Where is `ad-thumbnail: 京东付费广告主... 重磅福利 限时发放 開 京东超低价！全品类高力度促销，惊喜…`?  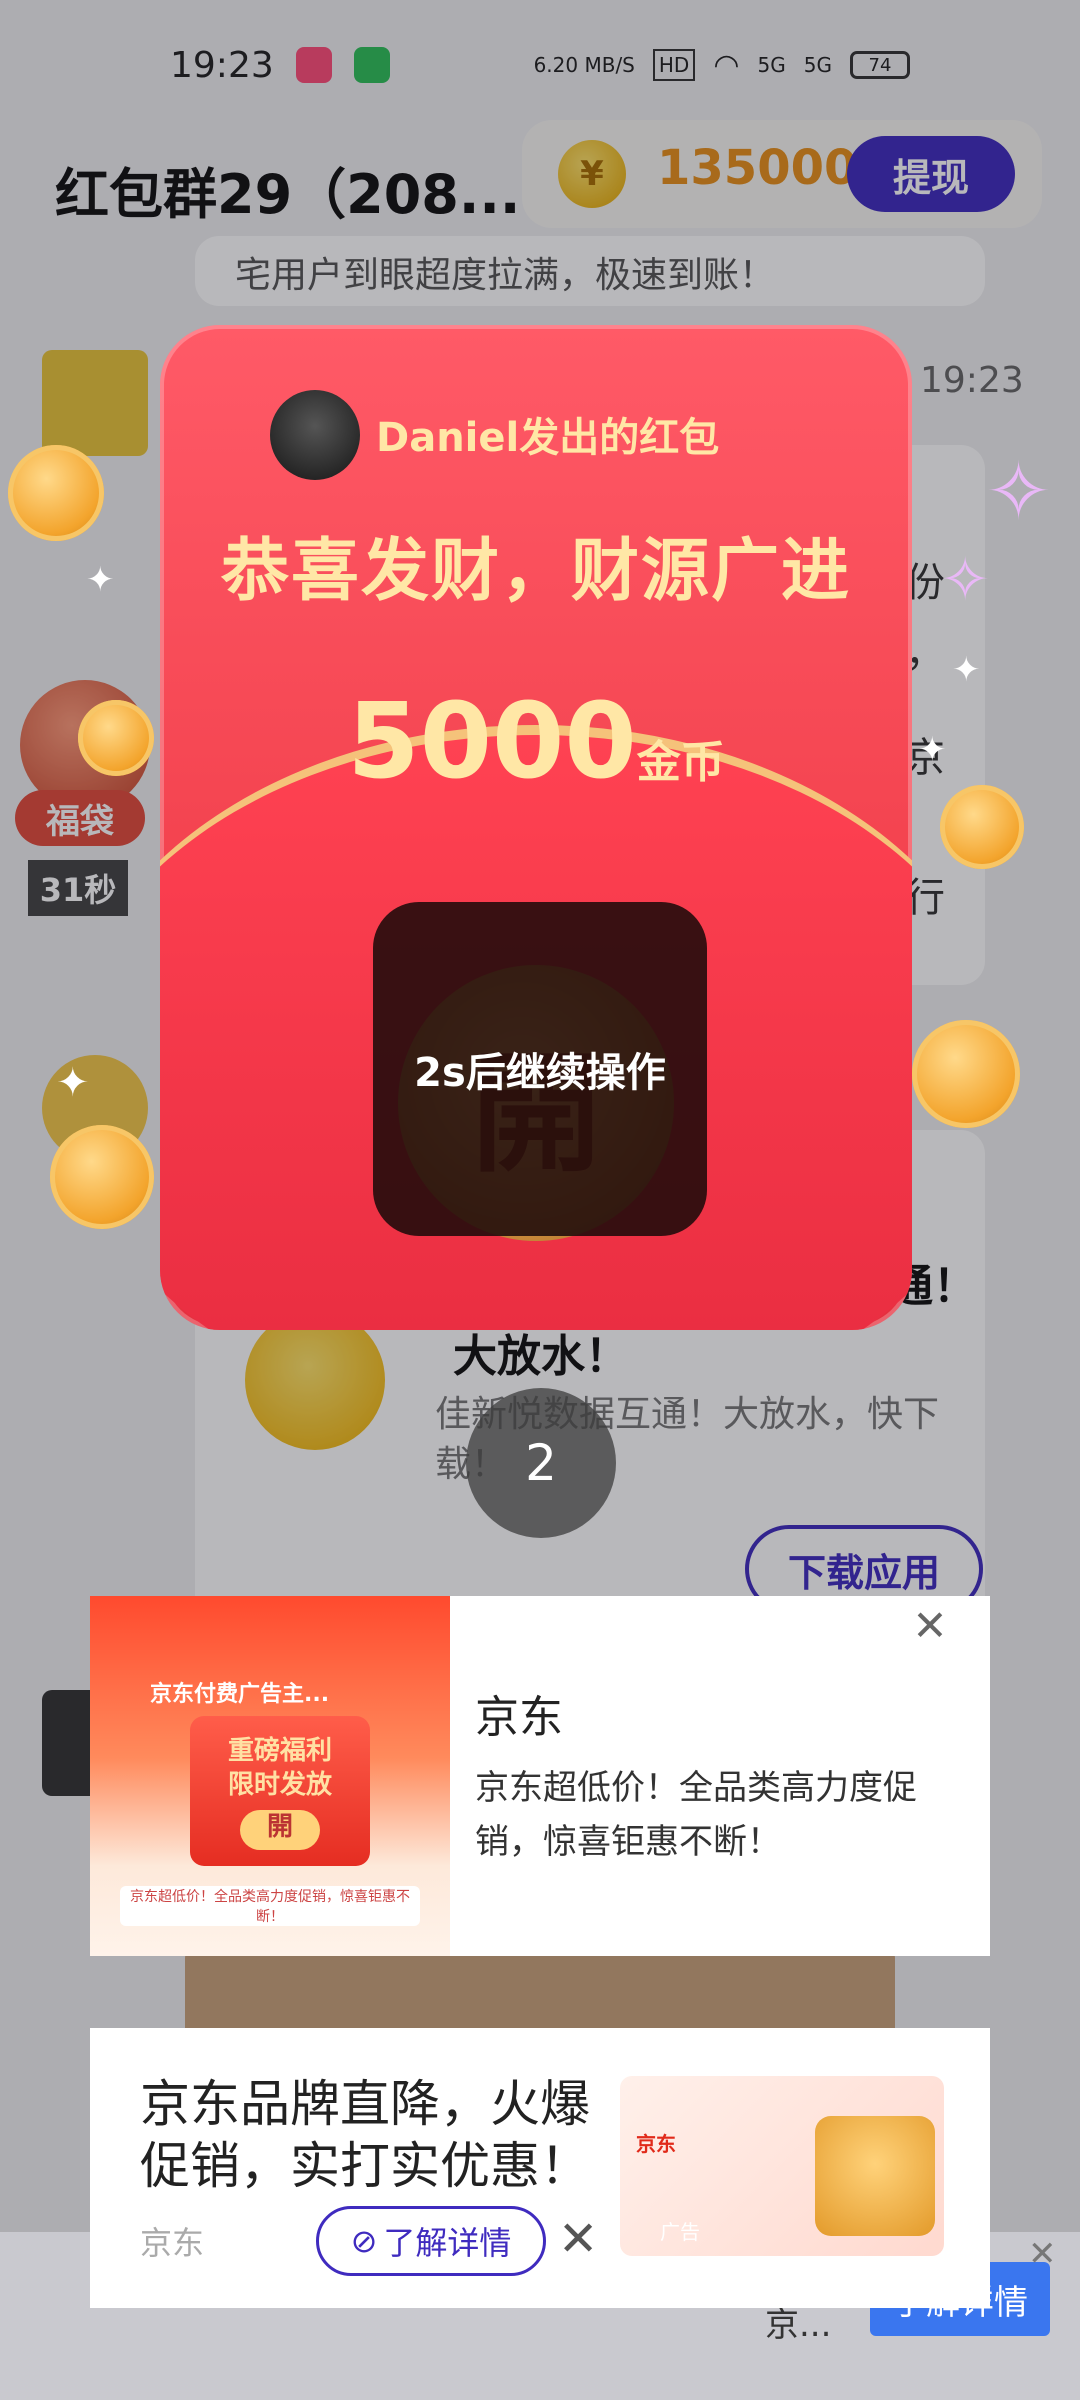
ad-thumbnail: 京东付费广告主... 重磅福利 限时发放 開 京东超低价！全品类高力度促销，惊喜… is located at coordinates (270, 1776).